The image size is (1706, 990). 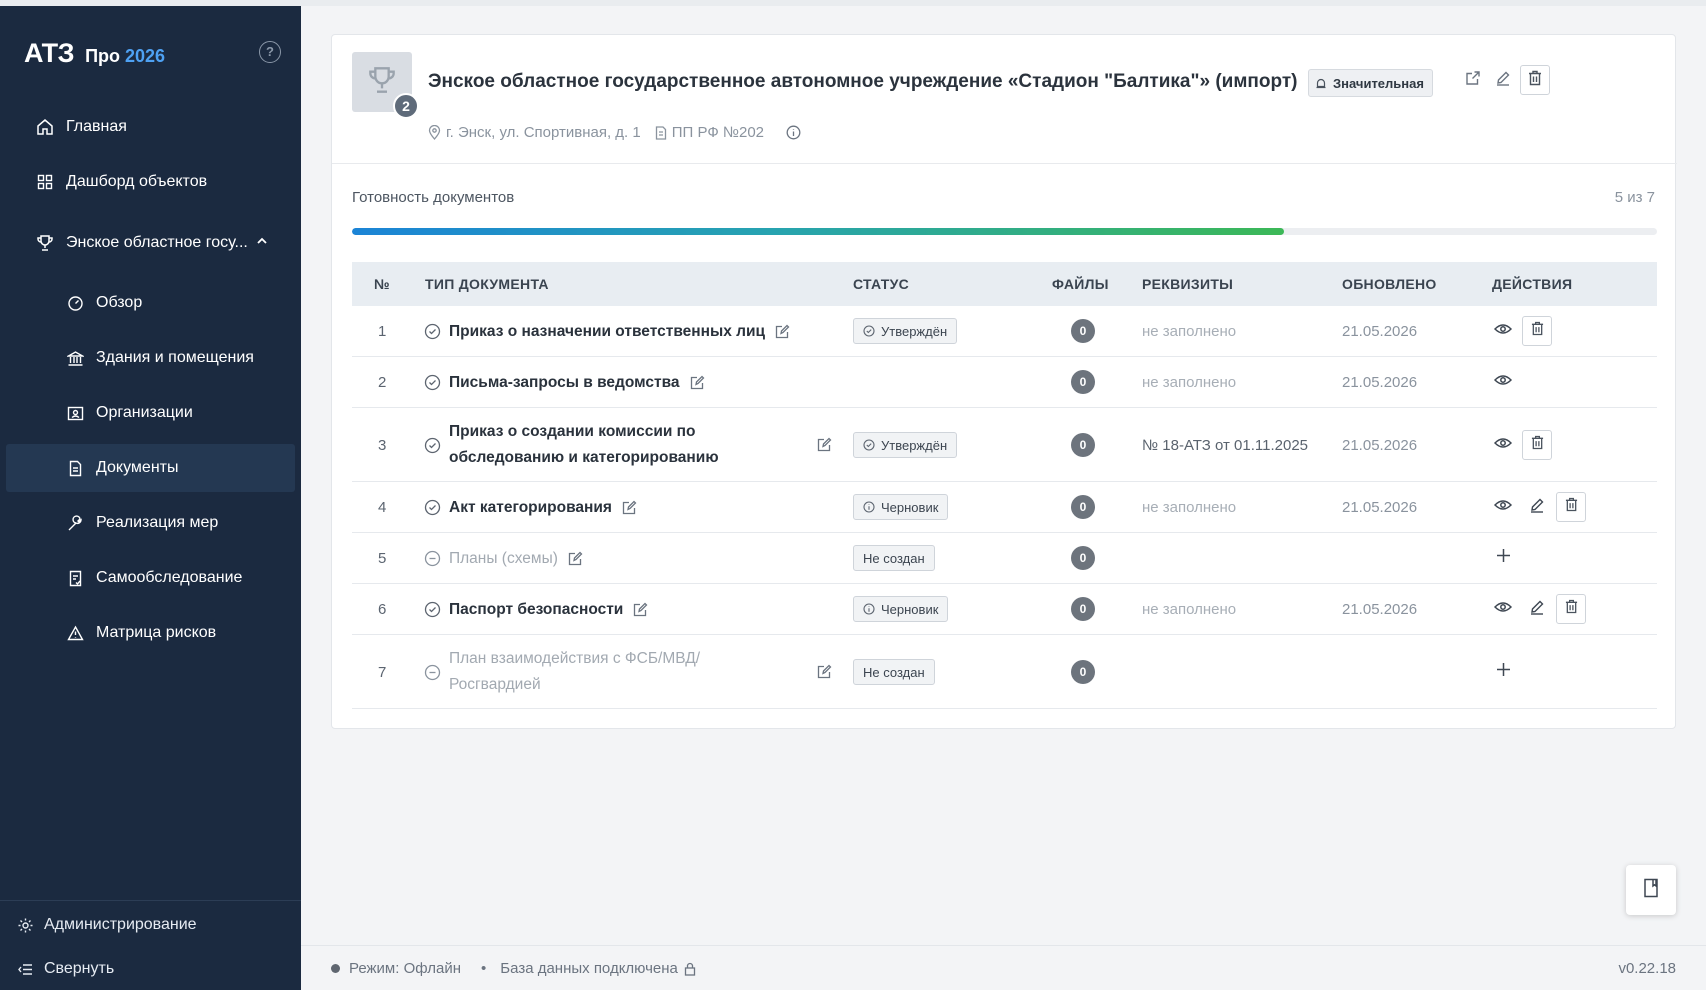 What do you see at coordinates (1003, 3) in the screenshot?
I see `main-top-edge` at bounding box center [1003, 3].